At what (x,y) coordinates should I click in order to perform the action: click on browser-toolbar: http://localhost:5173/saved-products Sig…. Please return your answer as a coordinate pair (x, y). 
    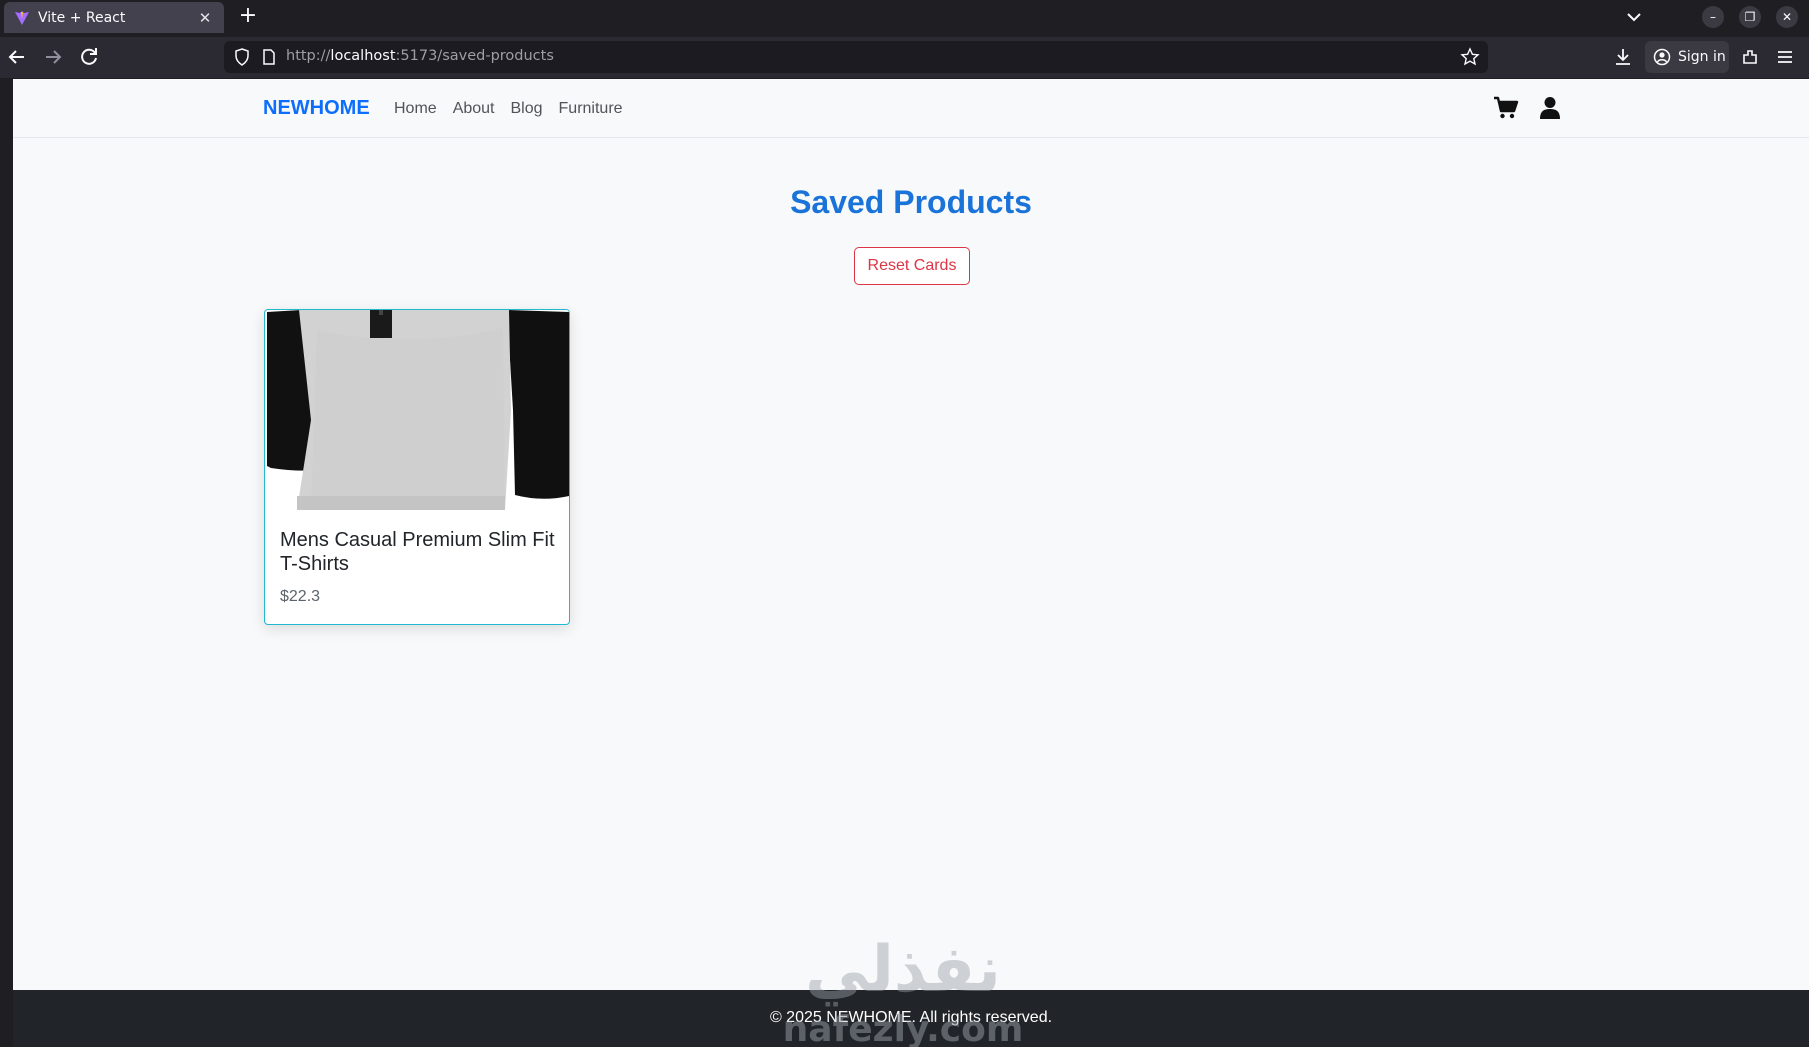
    Looking at the image, I should click on (904, 57).